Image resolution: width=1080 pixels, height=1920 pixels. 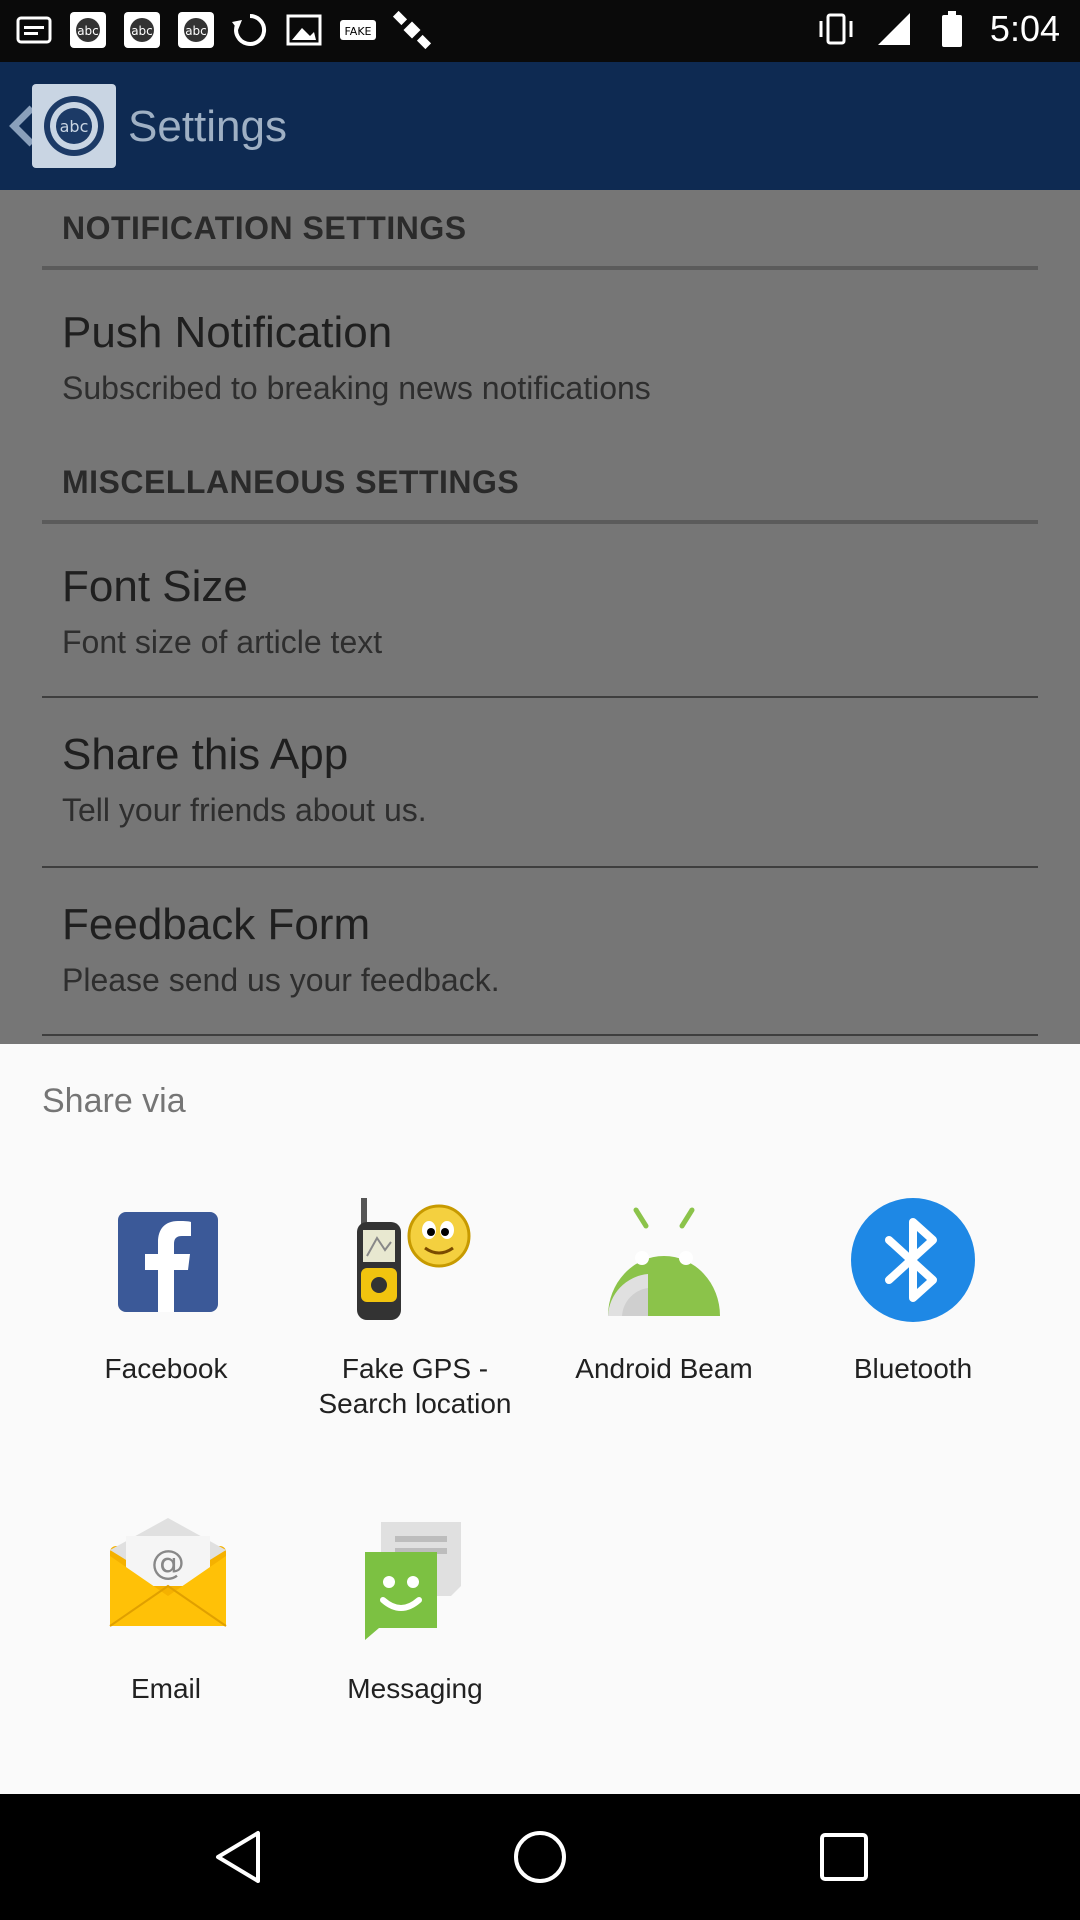 I want to click on share-android-beam: Android Beam, so click(x=664, y=1291).